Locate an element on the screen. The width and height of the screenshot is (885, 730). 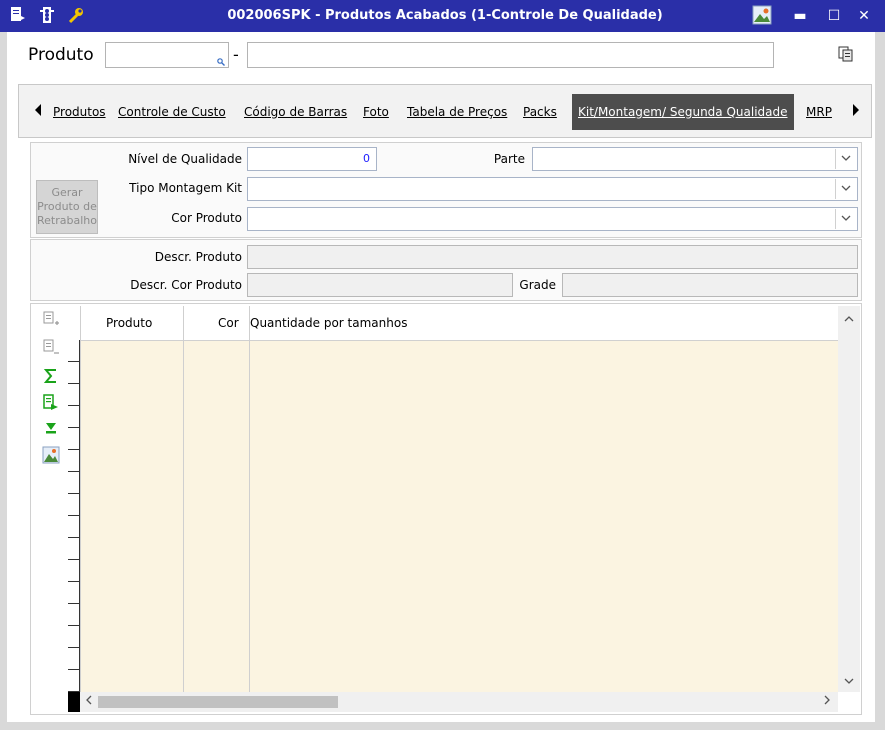
form-icon is located at coordinates (18, 16).